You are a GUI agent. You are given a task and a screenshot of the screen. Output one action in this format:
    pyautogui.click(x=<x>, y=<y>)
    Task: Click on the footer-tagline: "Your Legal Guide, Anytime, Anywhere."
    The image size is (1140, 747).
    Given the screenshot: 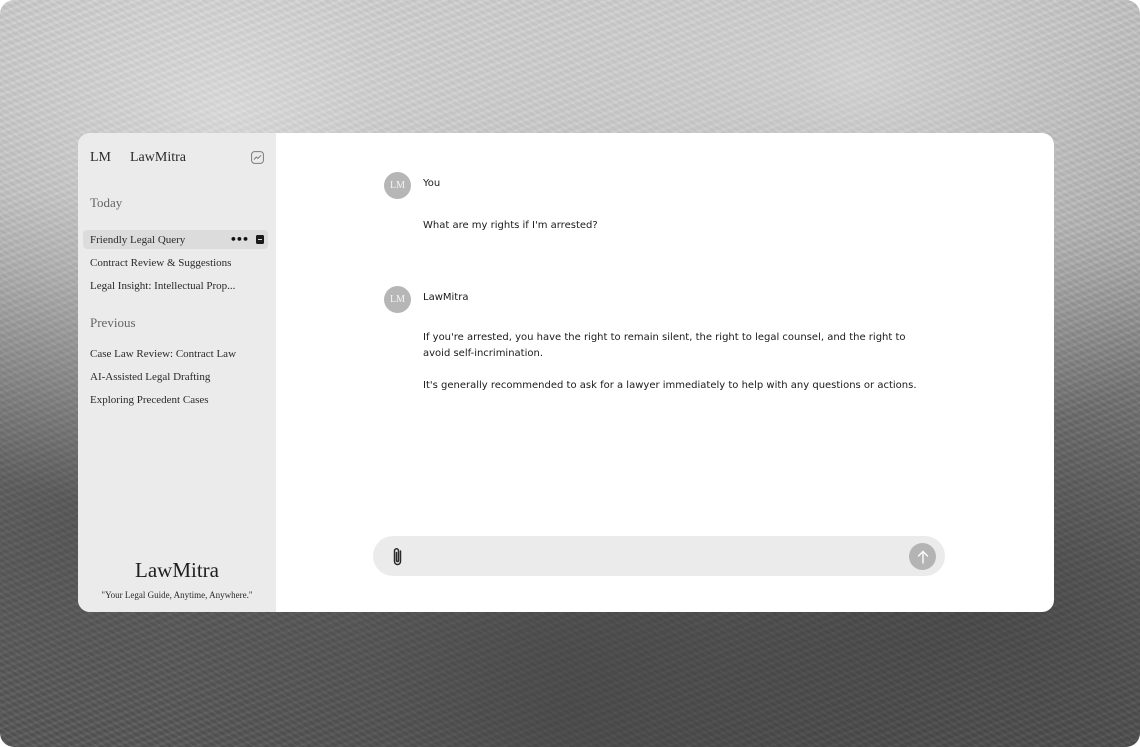 What is the action you would take?
    pyautogui.click(x=177, y=595)
    